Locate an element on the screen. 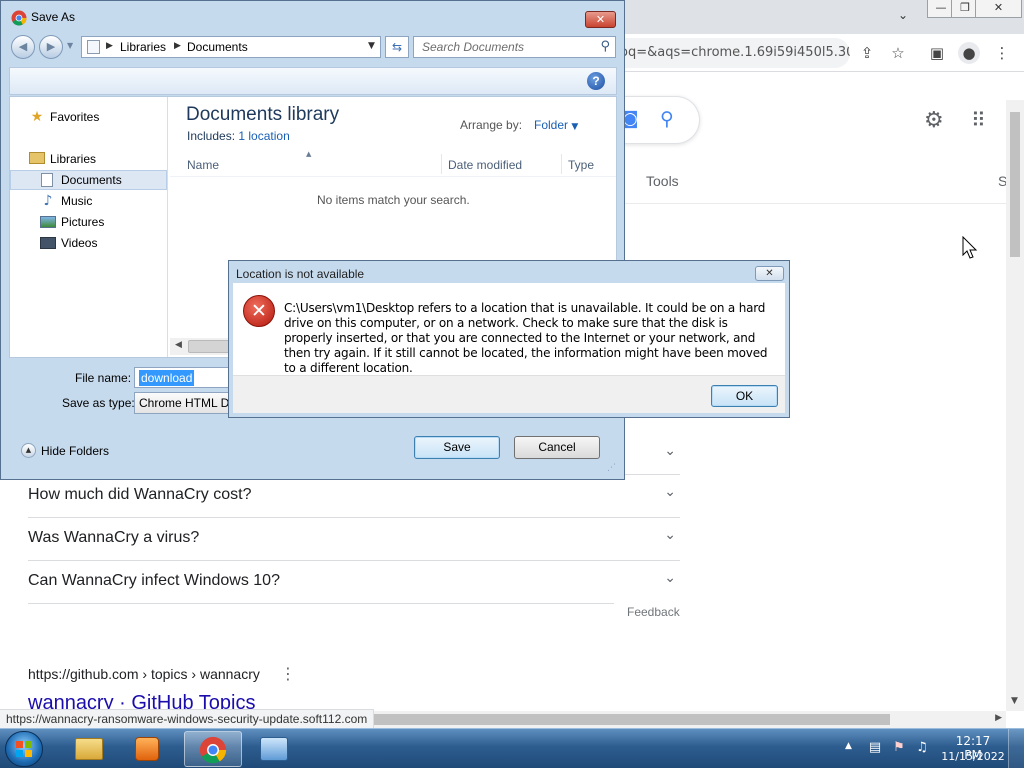 The width and height of the screenshot is (1024, 768). tools-tab: Tools is located at coordinates (662, 181).